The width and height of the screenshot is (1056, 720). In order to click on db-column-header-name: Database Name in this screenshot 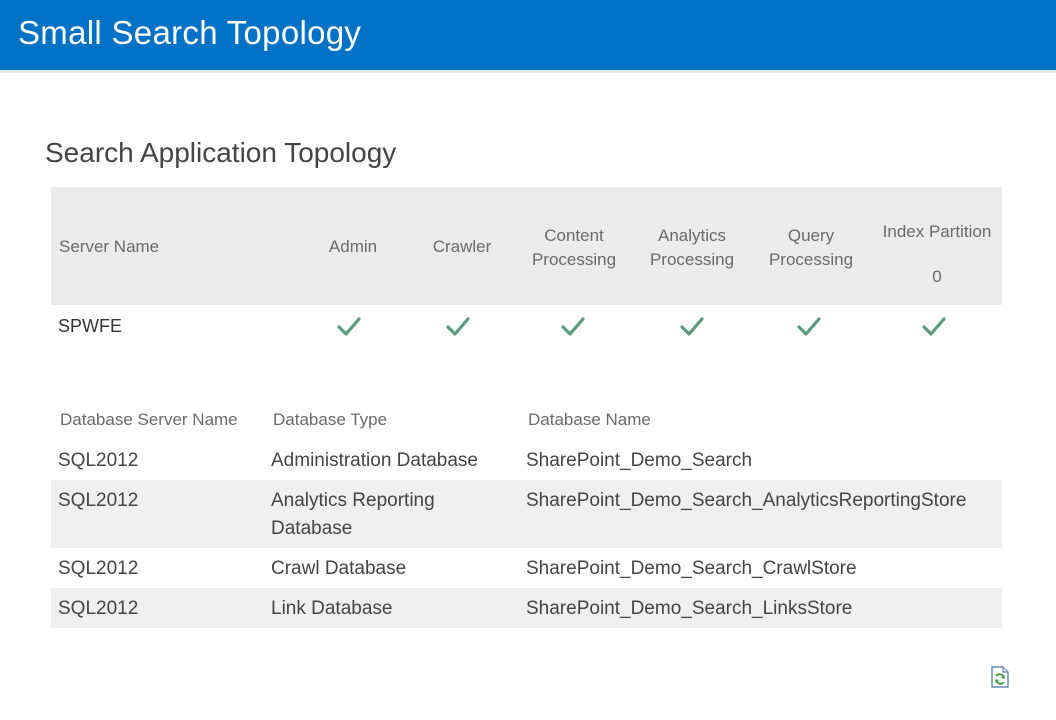, I will do `click(589, 419)`.